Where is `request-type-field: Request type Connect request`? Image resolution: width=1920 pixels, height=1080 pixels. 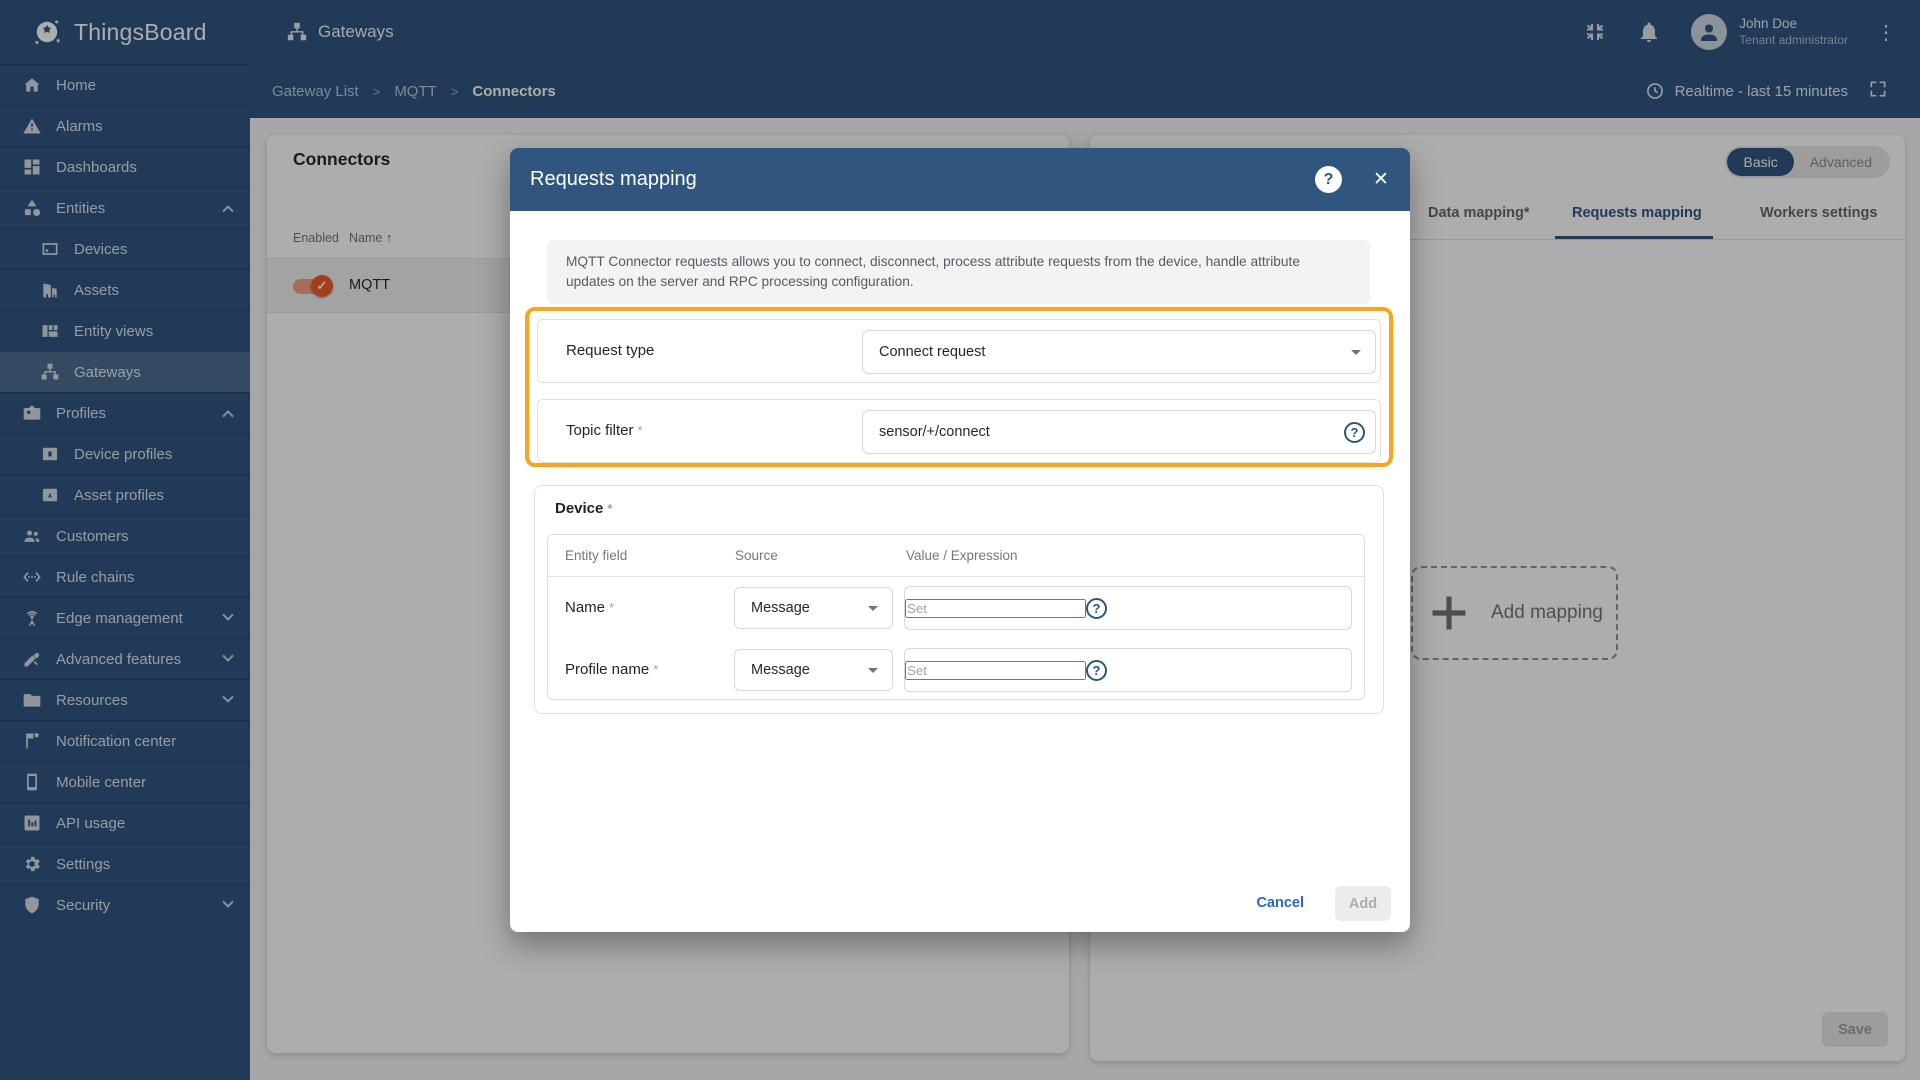
request-type-field: Request type Connect request is located at coordinates (959, 351).